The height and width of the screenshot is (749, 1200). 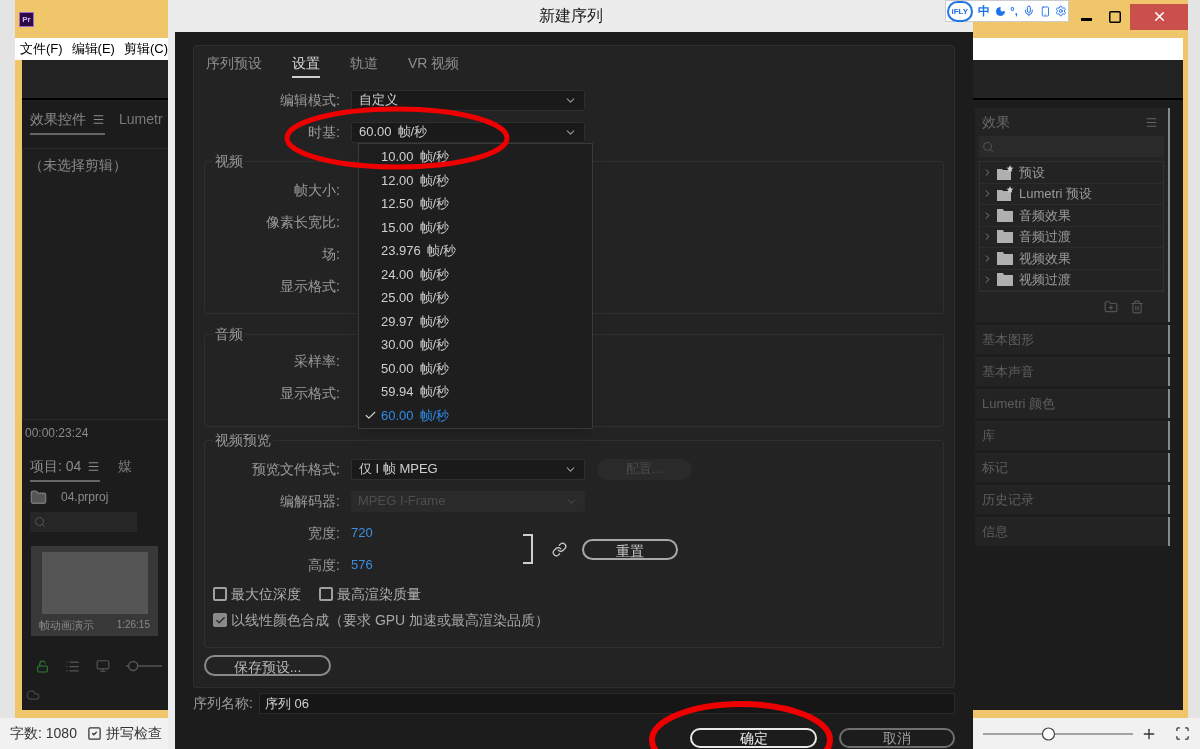 I want to click on field-label: 像素长宽比:, so click(x=303, y=222).